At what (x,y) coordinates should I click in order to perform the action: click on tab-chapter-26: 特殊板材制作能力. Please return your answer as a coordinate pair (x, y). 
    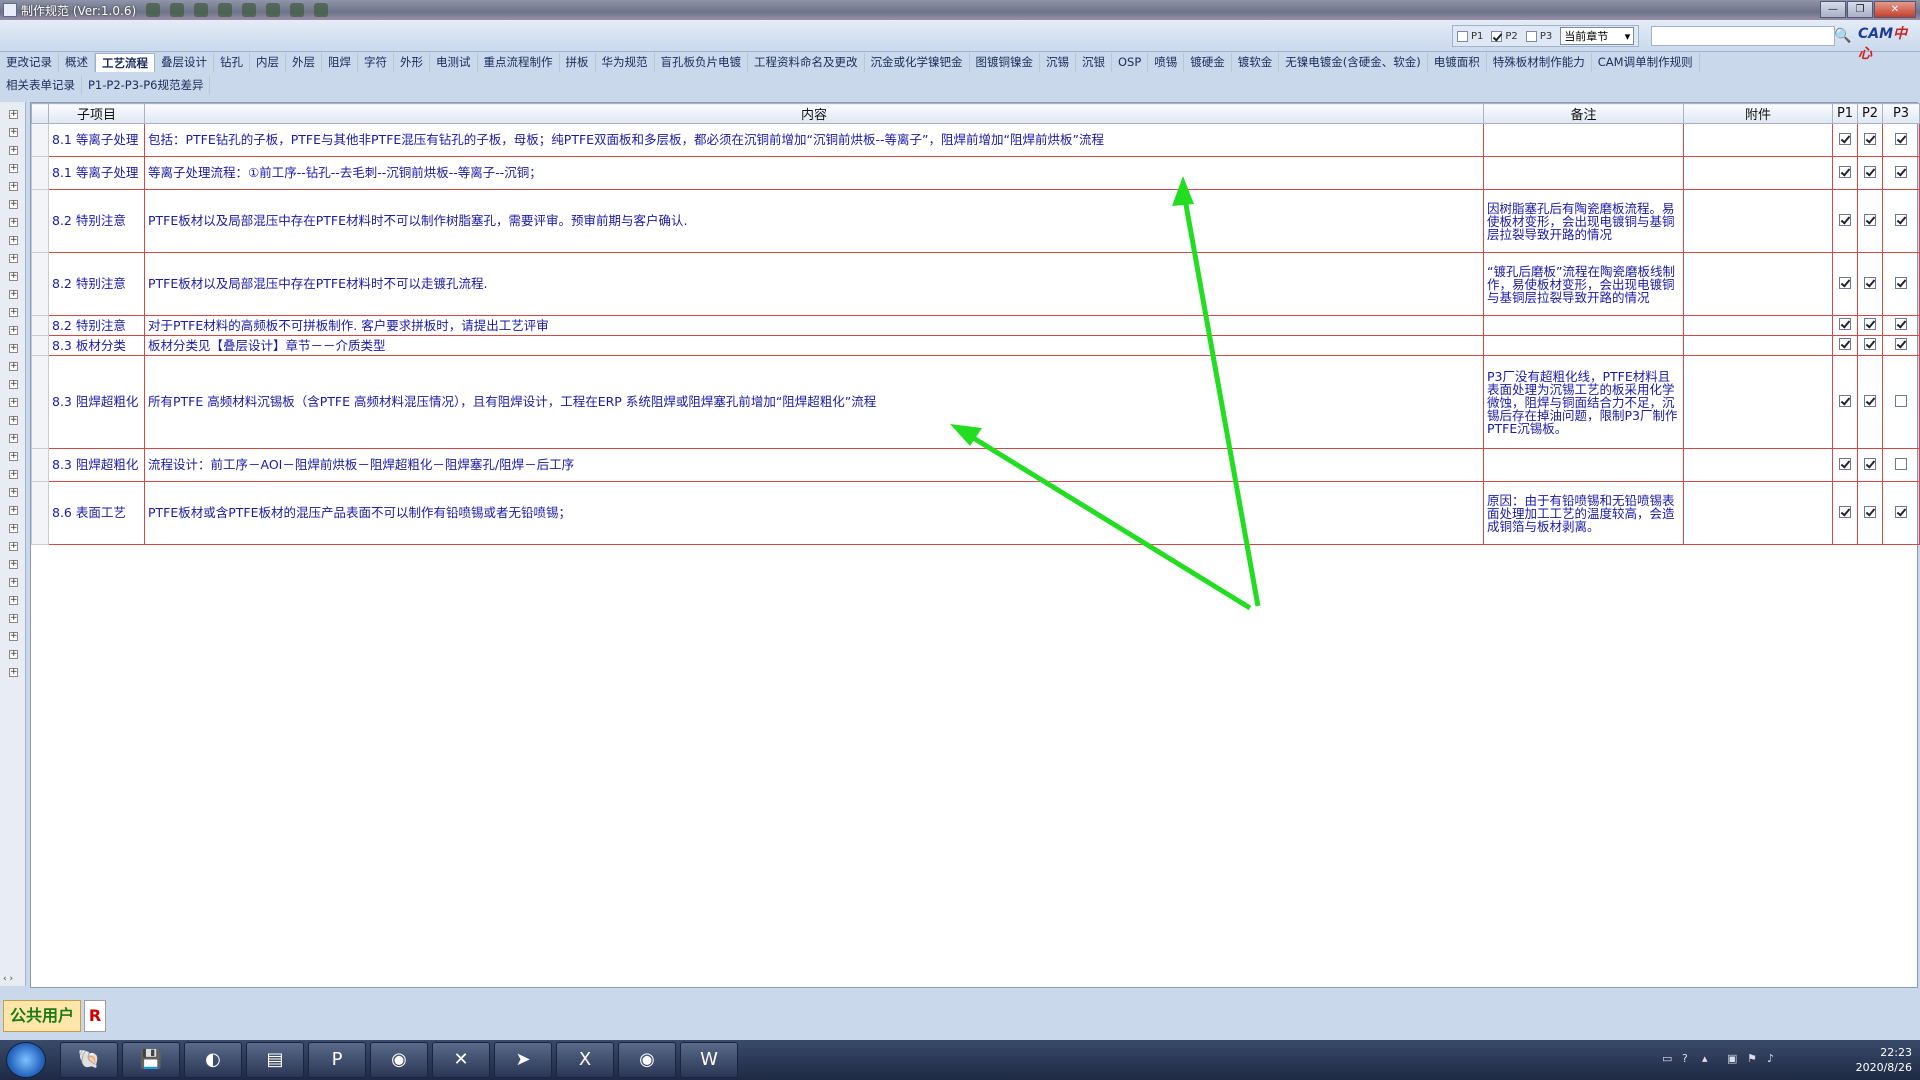
    Looking at the image, I should click on (1539, 62).